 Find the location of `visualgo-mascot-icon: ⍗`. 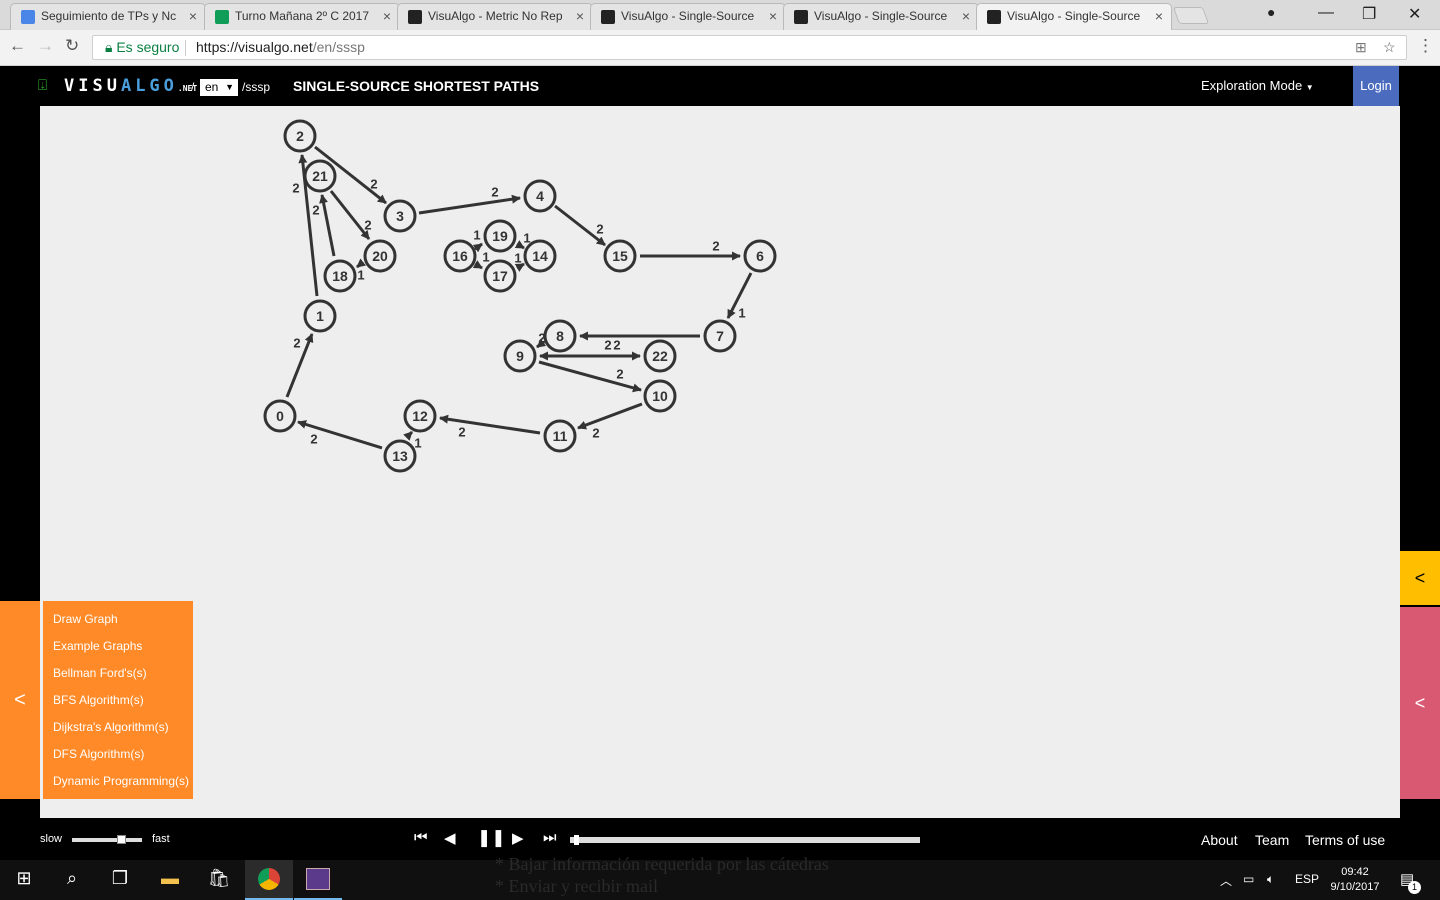

visualgo-mascot-icon: ⍗ is located at coordinates (43, 85).